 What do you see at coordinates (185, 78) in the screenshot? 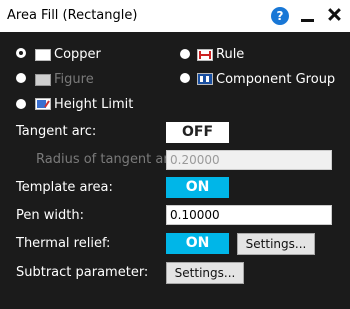
I see `radio-component-group` at bounding box center [185, 78].